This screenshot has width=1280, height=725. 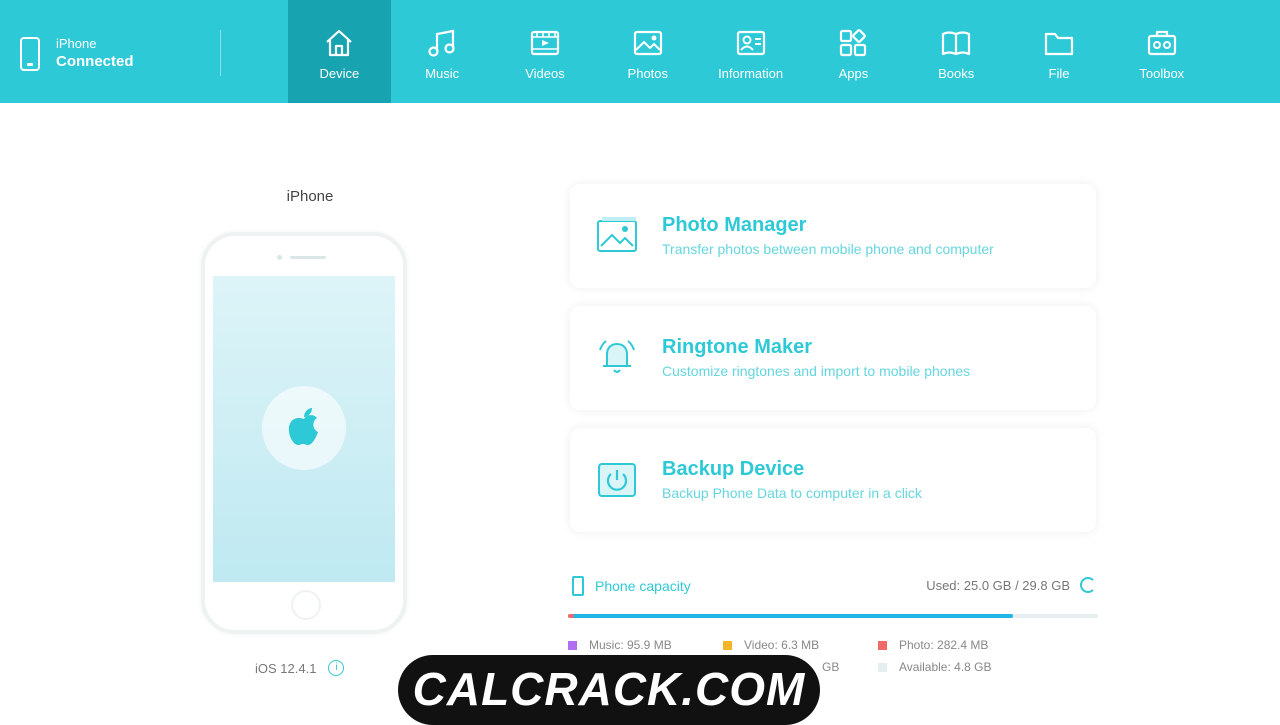 I want to click on tab-label: Toolbox, so click(x=1162, y=73).